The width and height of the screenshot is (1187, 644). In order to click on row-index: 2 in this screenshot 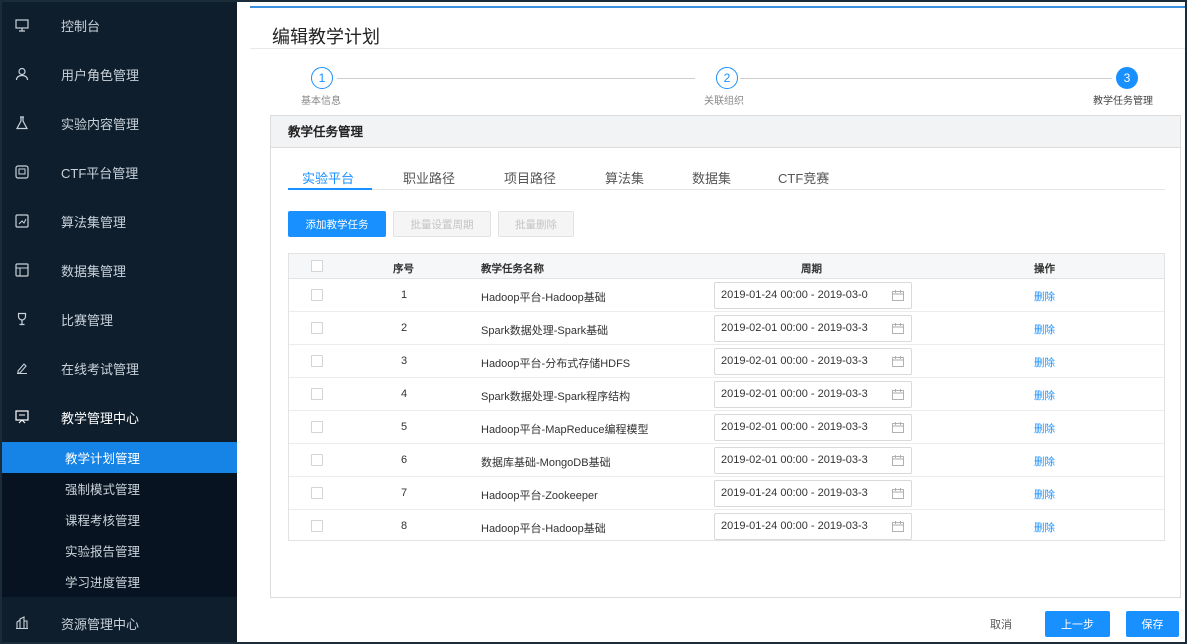, I will do `click(404, 328)`.